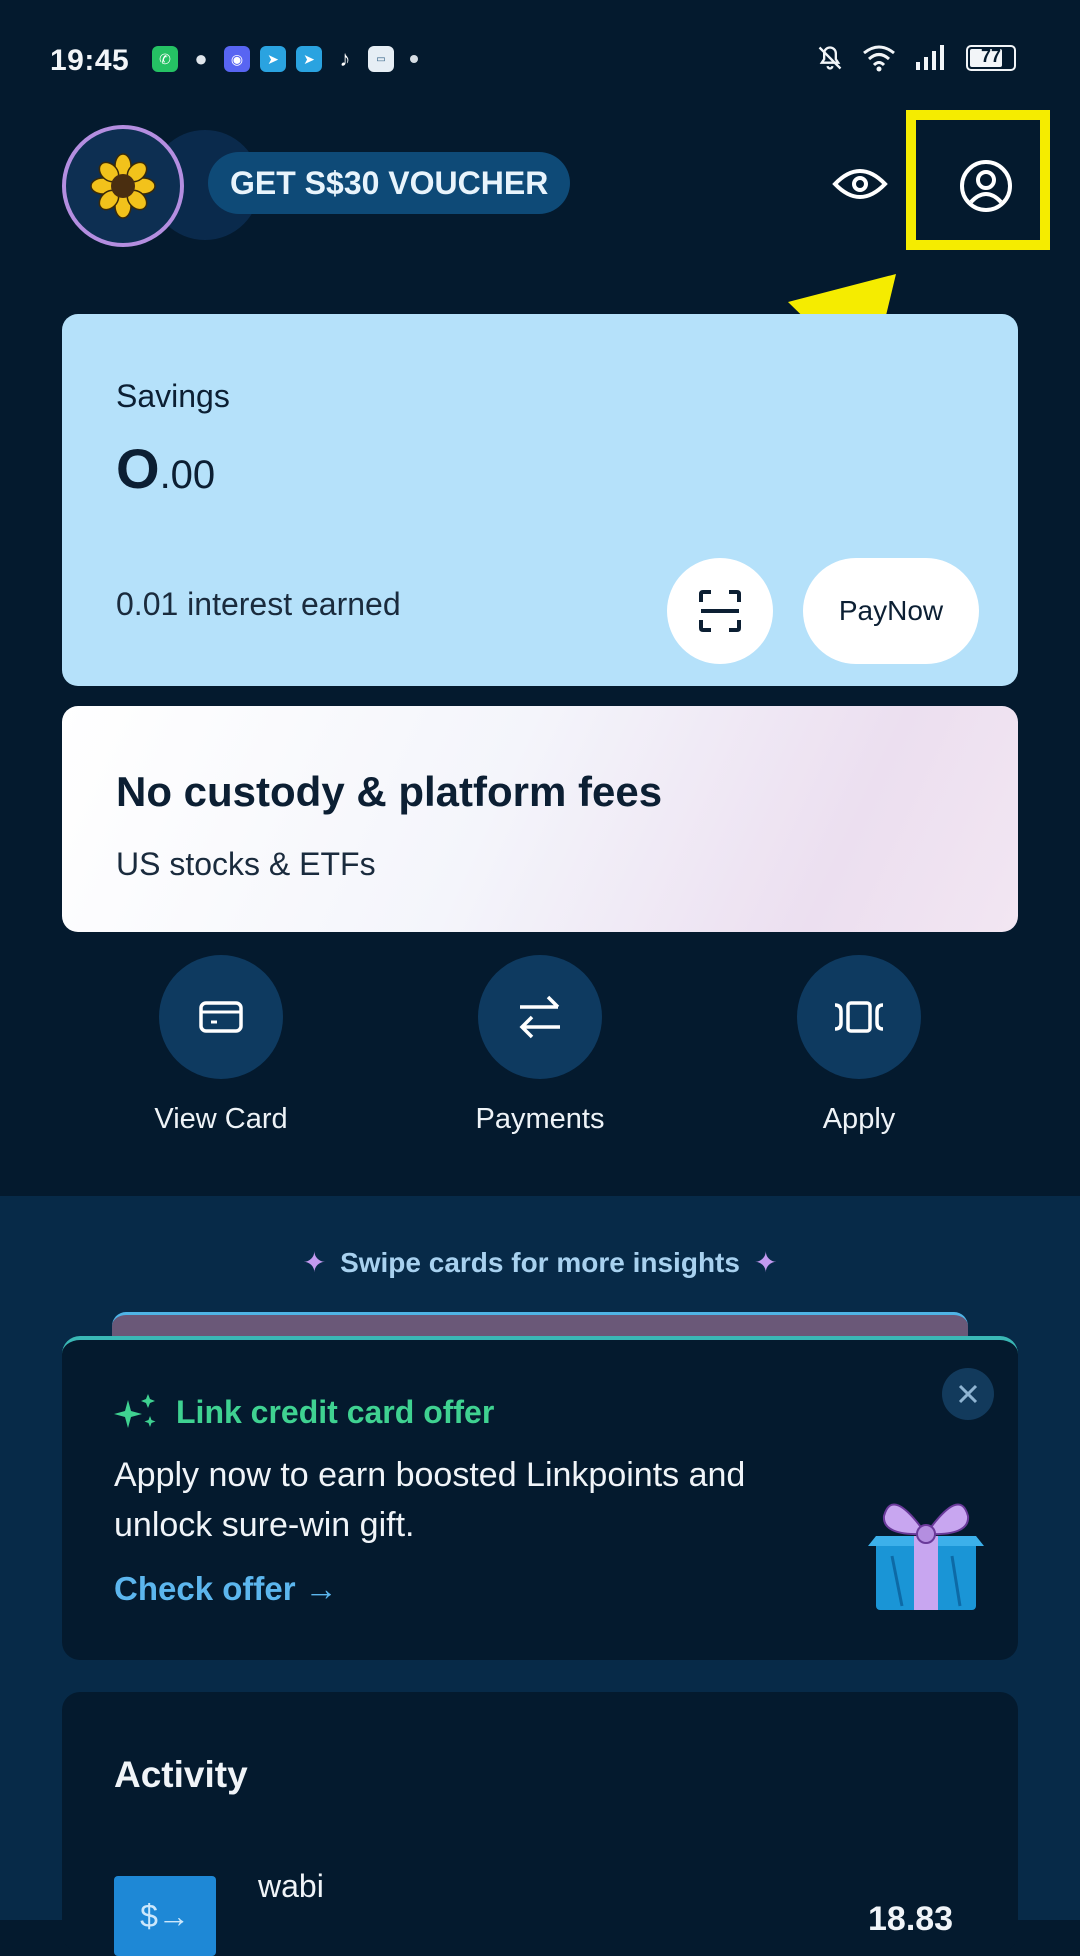  What do you see at coordinates (165, 59) in the screenshot?
I see `whatsapp-icon: ✆` at bounding box center [165, 59].